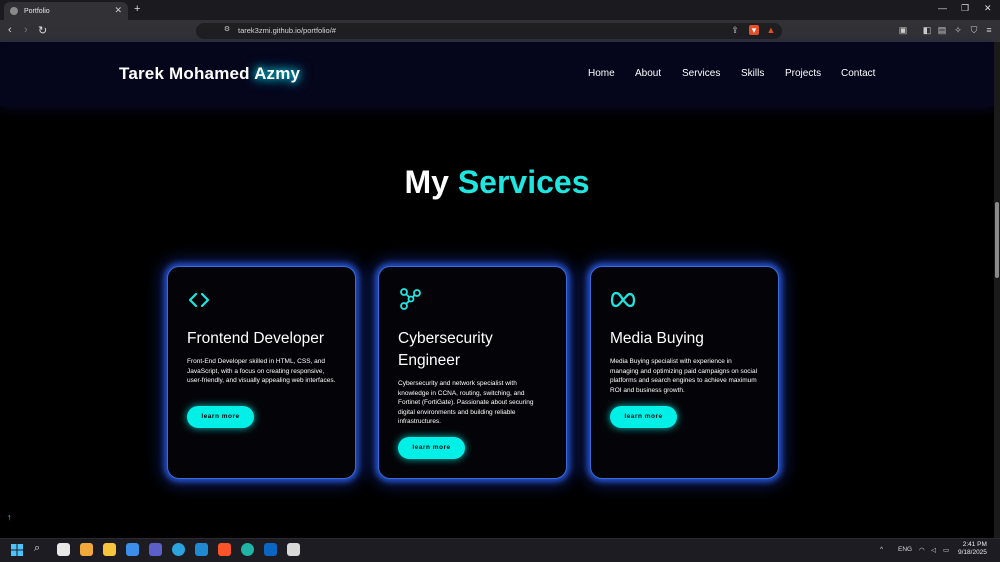  Describe the element at coordinates (657, 338) in the screenshot. I see `card-title: Media Buying` at that location.